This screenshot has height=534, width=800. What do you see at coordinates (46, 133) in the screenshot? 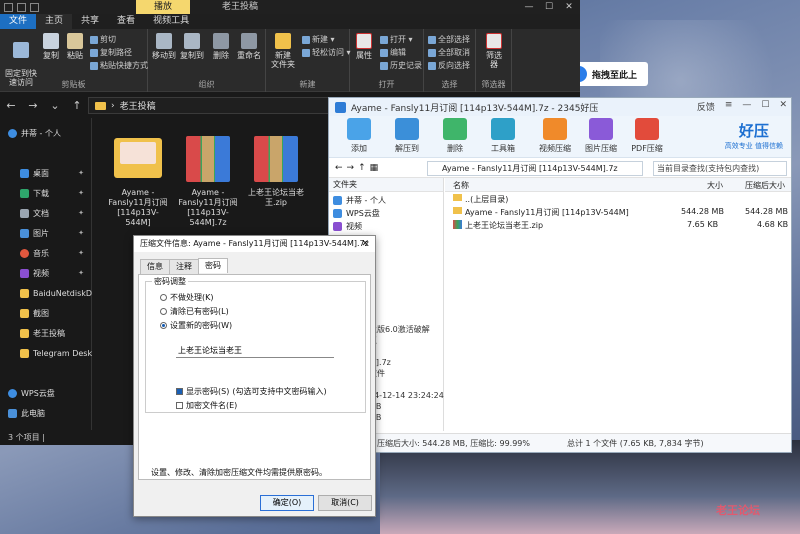
I see `nav-item-personal: 并蒂 - 个人` at bounding box center [46, 133].